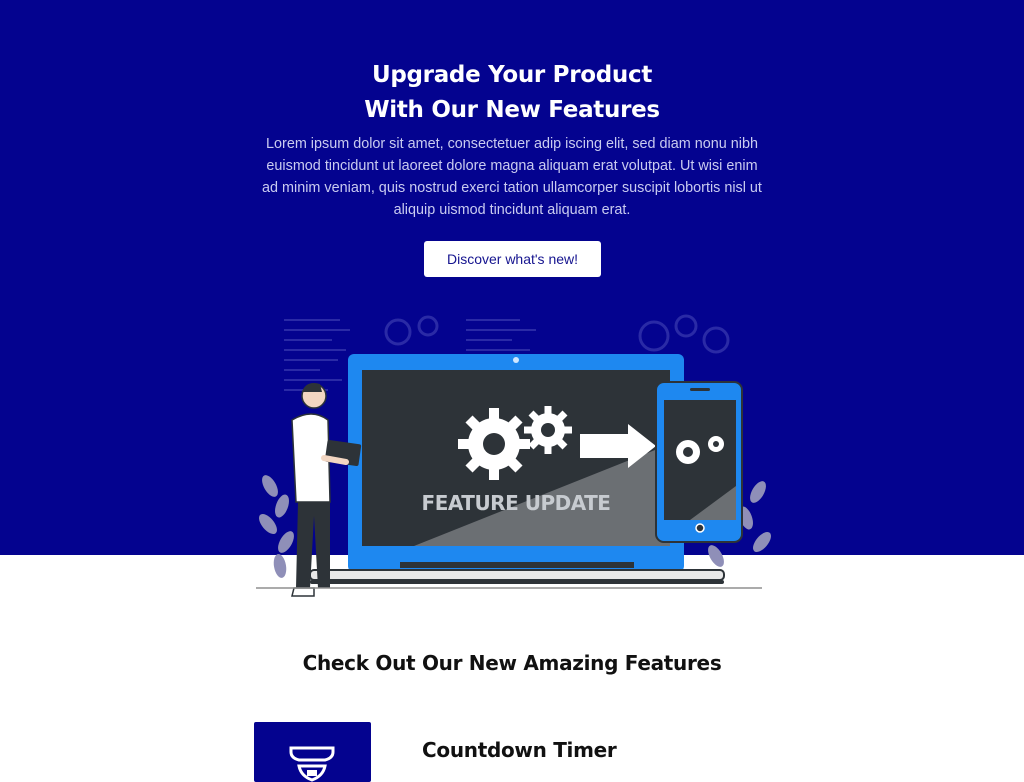  I want to click on features-section-title: Check Out Our New Amazing Features, so click(512, 663).